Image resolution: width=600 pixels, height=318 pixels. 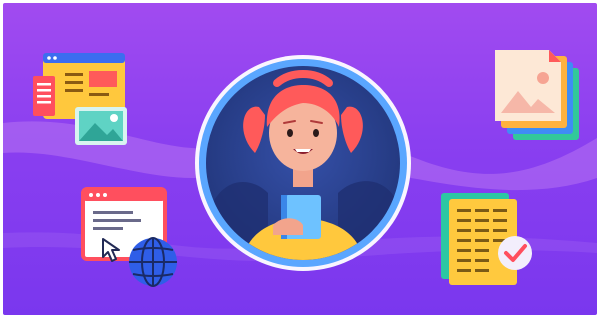 What do you see at coordinates (129, 237) in the screenshot?
I see `browser-cursor-globe-icon` at bounding box center [129, 237].